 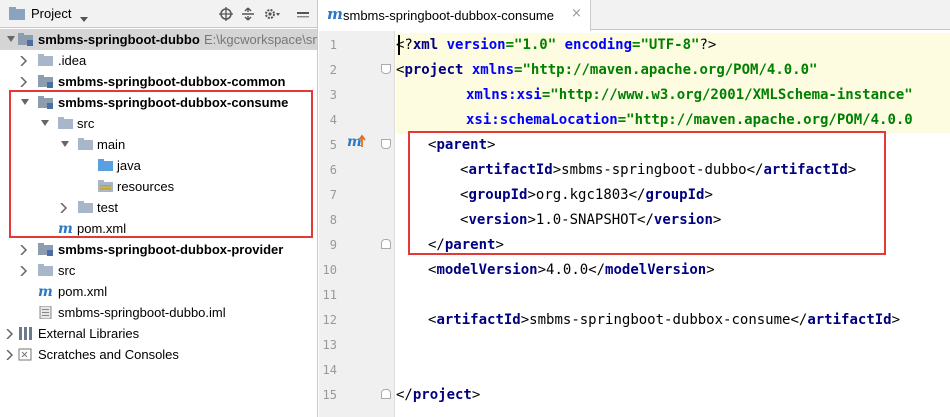 I want to click on editor-tab: m smbms-springboot-dubbox-consume ×, so click(x=455, y=15).